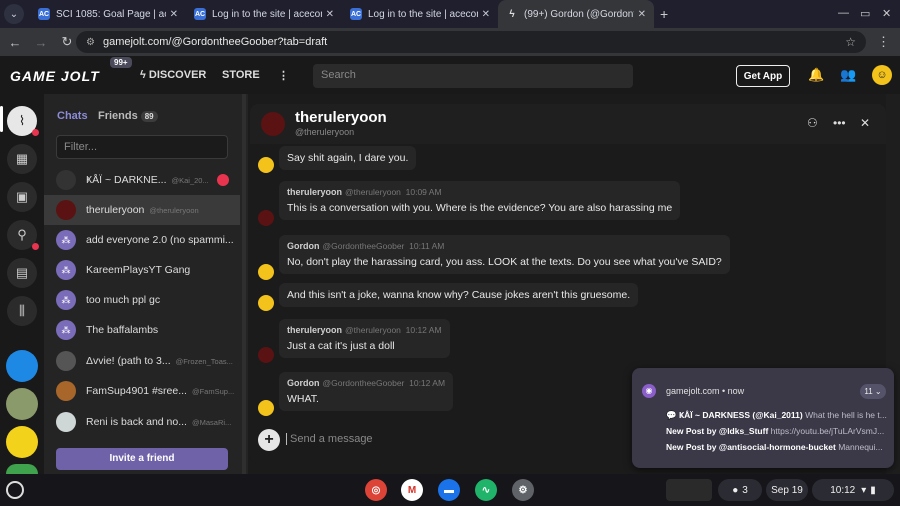  Describe the element at coordinates (128, 116) in the screenshot. I see `tab-friends: Friends 89` at that location.